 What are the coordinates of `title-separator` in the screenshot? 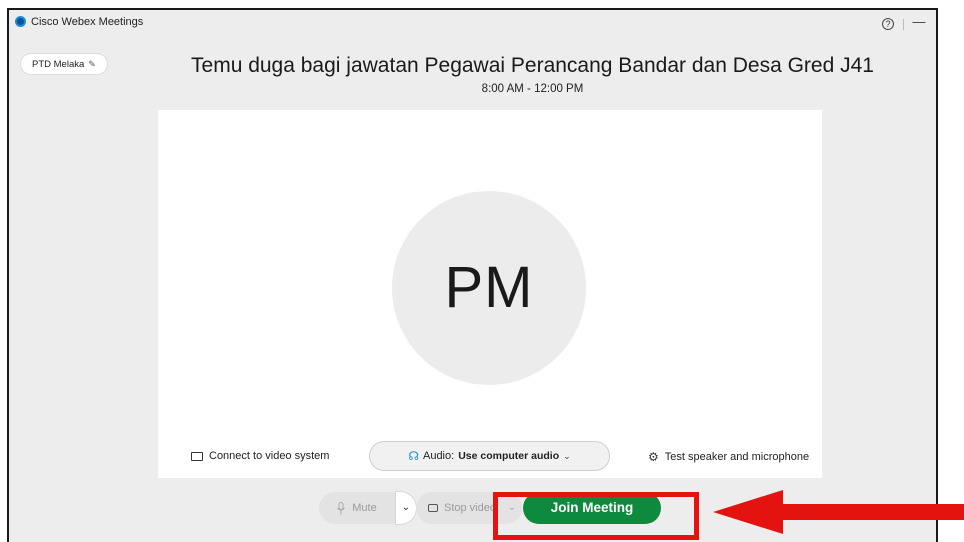 It's located at (903, 24).